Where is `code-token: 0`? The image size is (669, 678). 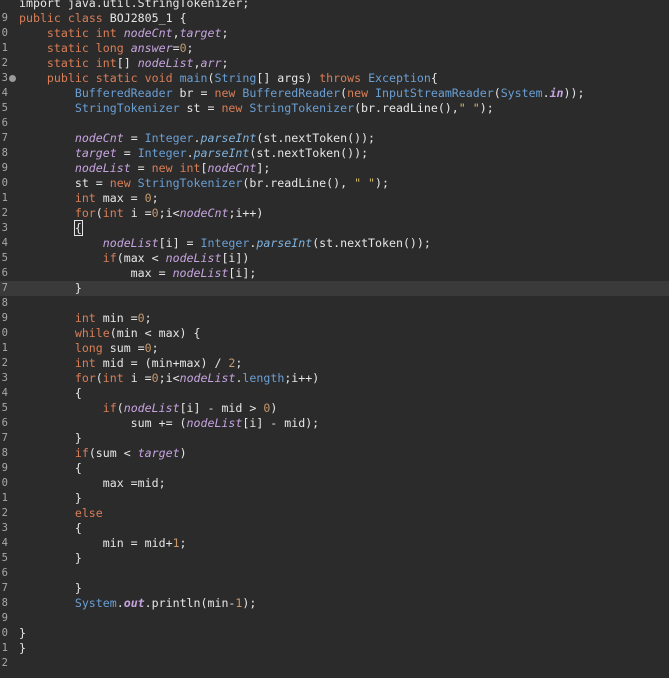
code-token: 0 is located at coordinates (155, 213).